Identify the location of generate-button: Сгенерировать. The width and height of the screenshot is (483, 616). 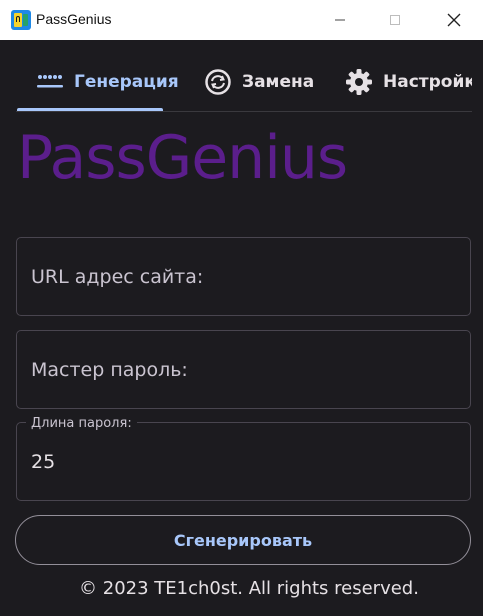
(243, 540).